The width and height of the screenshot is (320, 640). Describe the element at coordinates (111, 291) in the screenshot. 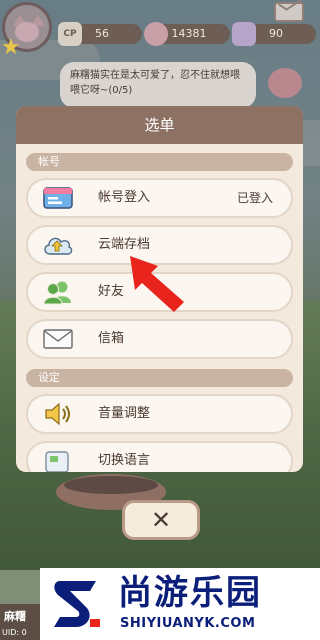

I see `menu-item-label: 好友` at that location.